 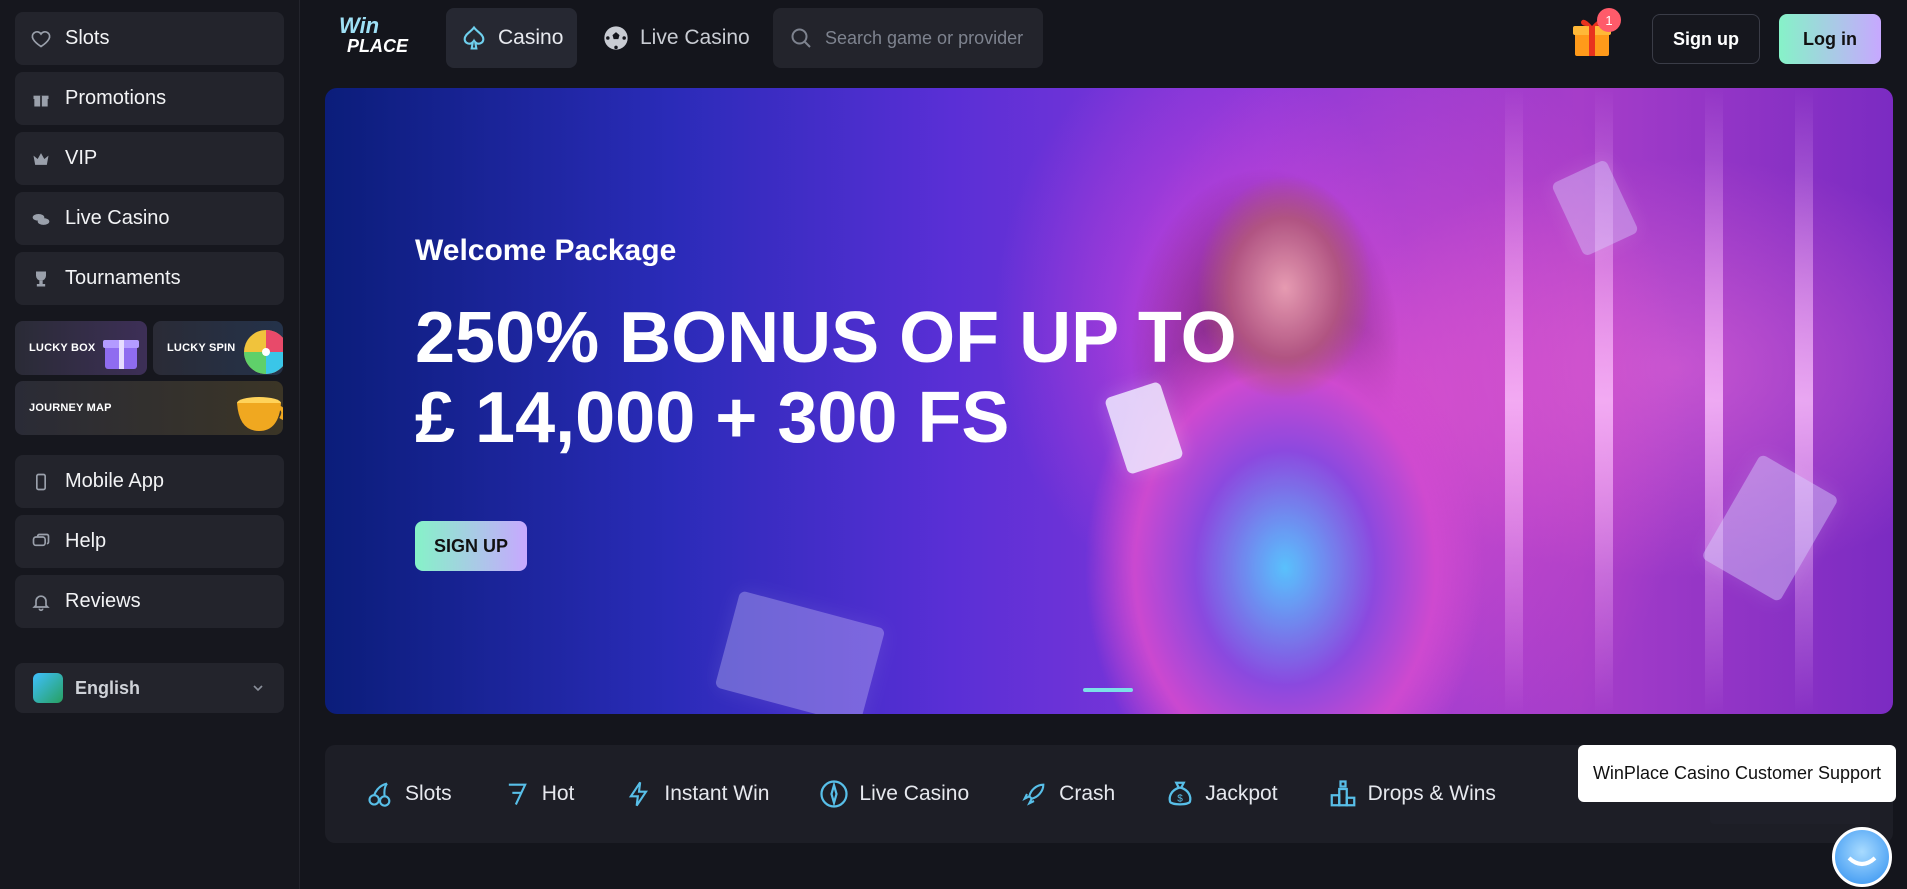 I want to click on category-label: Jackpot, so click(x=1241, y=793).